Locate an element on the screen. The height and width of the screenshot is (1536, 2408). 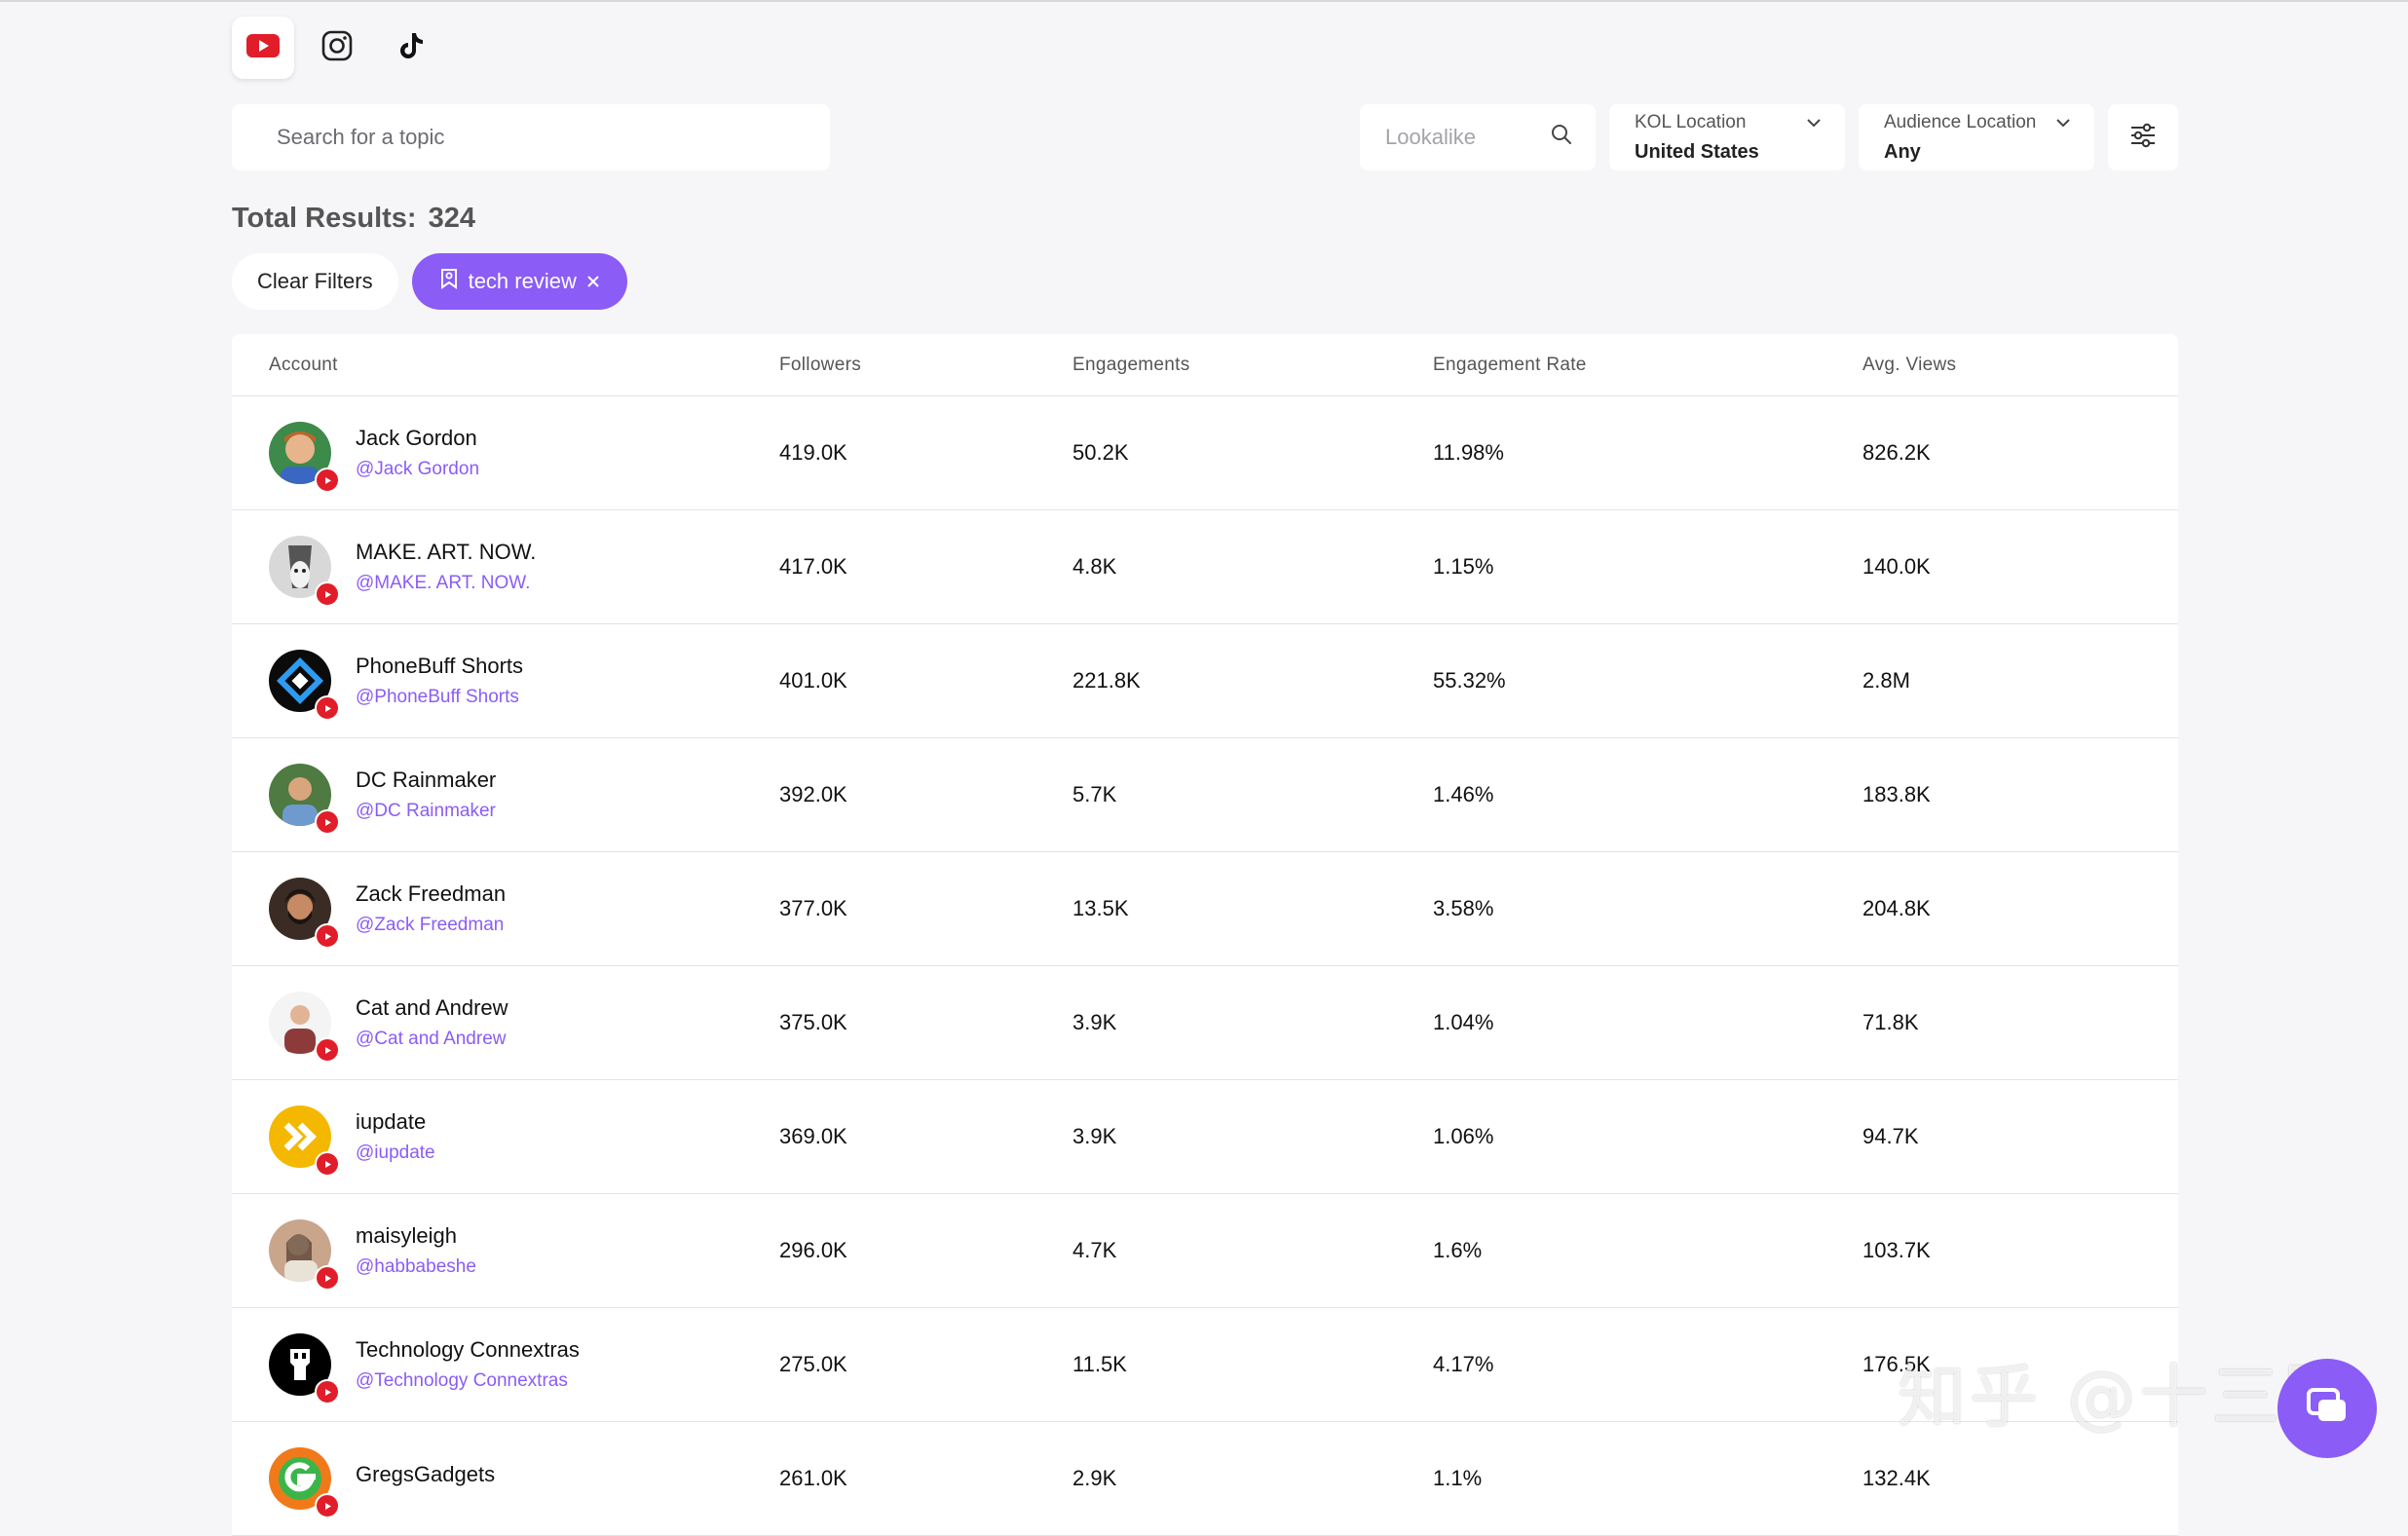
audience-location-label: Audience Location is located at coordinates (1960, 122).